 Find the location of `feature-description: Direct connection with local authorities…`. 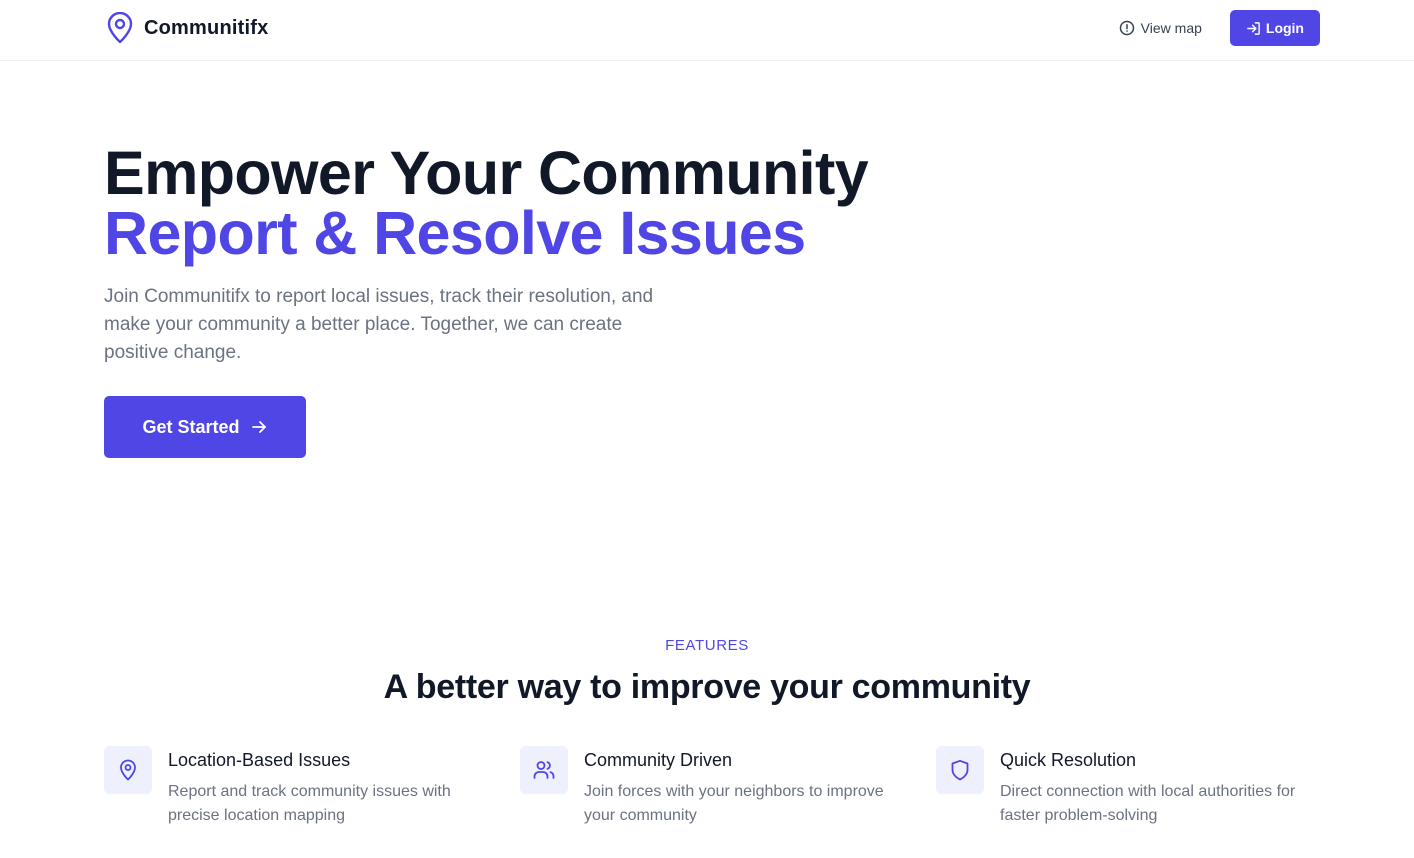

feature-description: Direct connection with local authorities… is located at coordinates (1148, 803).